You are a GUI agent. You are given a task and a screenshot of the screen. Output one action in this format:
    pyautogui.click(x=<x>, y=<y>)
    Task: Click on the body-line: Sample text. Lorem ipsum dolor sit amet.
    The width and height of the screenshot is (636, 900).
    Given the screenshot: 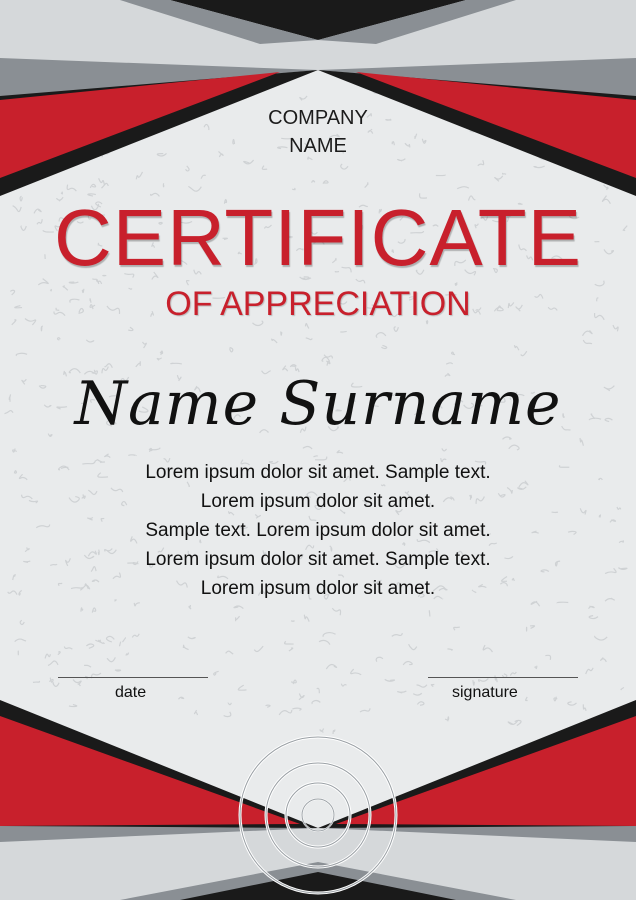 What is the action you would take?
    pyautogui.click(x=318, y=530)
    